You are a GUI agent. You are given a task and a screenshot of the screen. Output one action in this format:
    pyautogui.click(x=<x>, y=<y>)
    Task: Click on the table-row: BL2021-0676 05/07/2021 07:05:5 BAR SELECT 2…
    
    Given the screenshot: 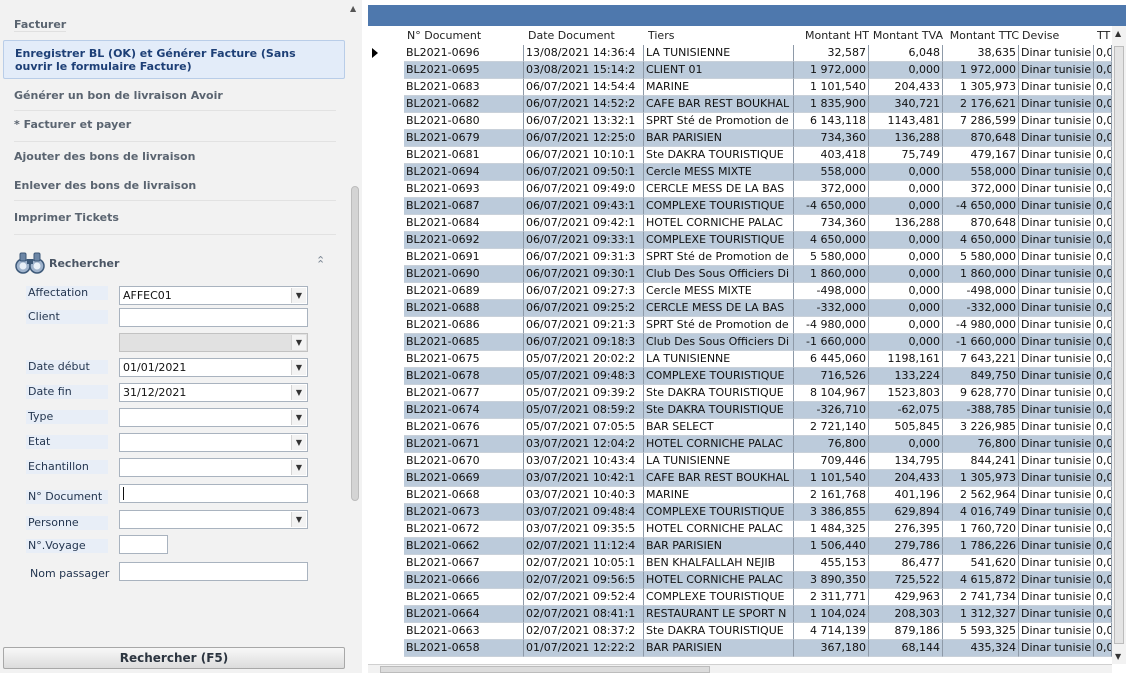 What is the action you would take?
    pyautogui.click(x=740, y=427)
    